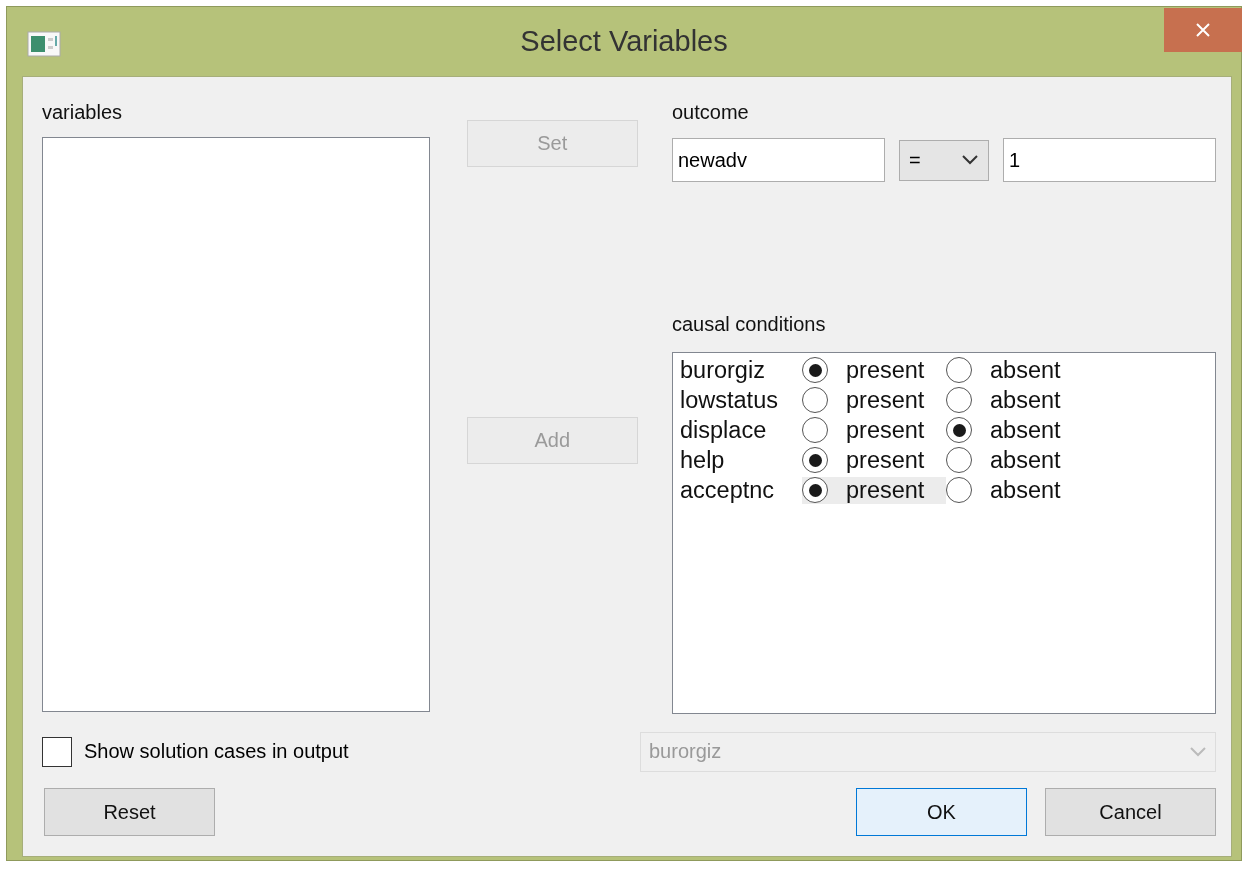 The height and width of the screenshot is (869, 1250). I want to click on causal-conditions-label: causal conditions, so click(749, 324).